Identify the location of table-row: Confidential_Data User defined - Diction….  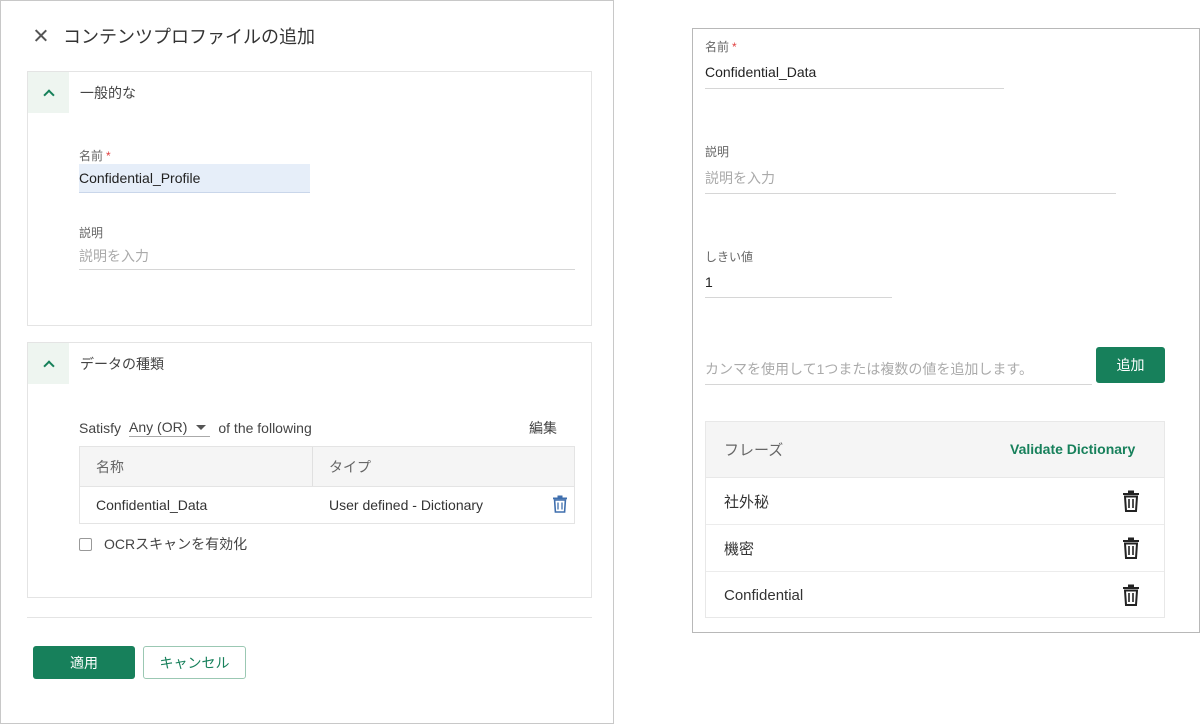
(327, 505).